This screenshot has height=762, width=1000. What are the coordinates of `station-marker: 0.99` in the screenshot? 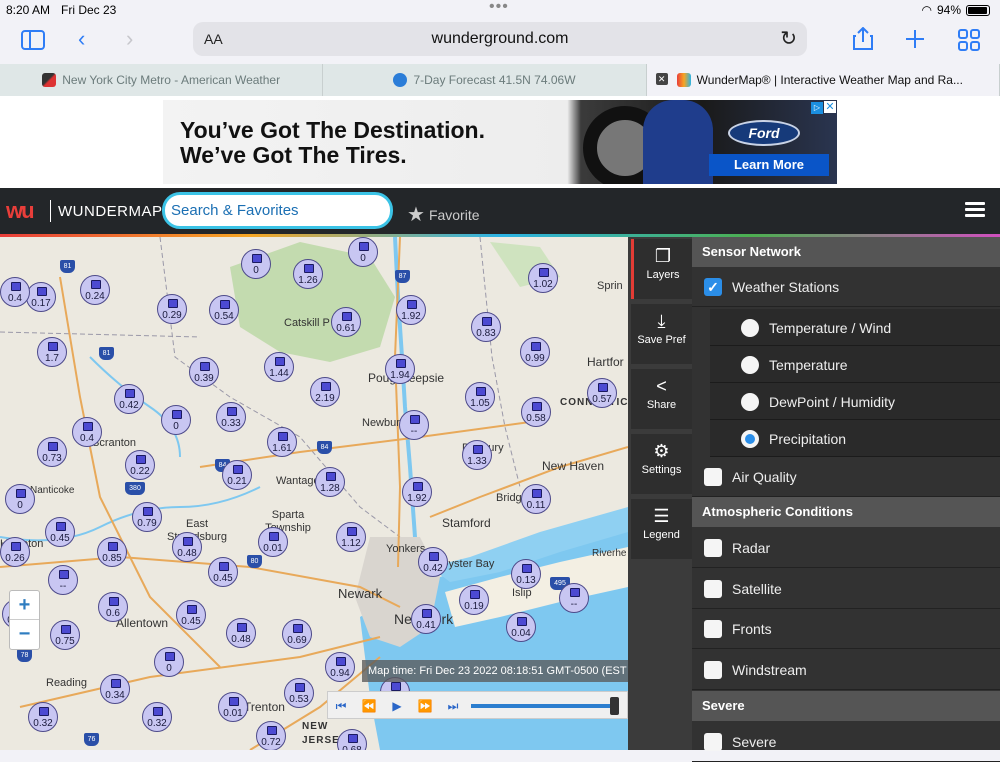 It's located at (535, 352).